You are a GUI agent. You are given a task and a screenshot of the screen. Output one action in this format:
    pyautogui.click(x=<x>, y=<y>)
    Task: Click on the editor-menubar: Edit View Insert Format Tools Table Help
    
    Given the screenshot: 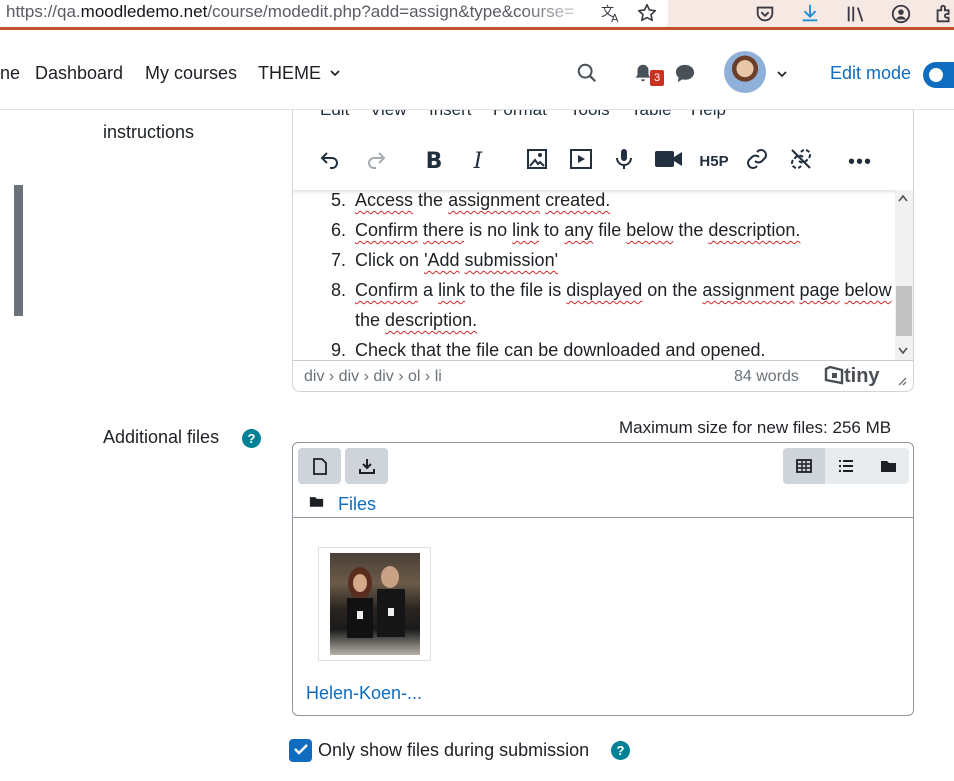 What is the action you would take?
    pyautogui.click(x=603, y=117)
    